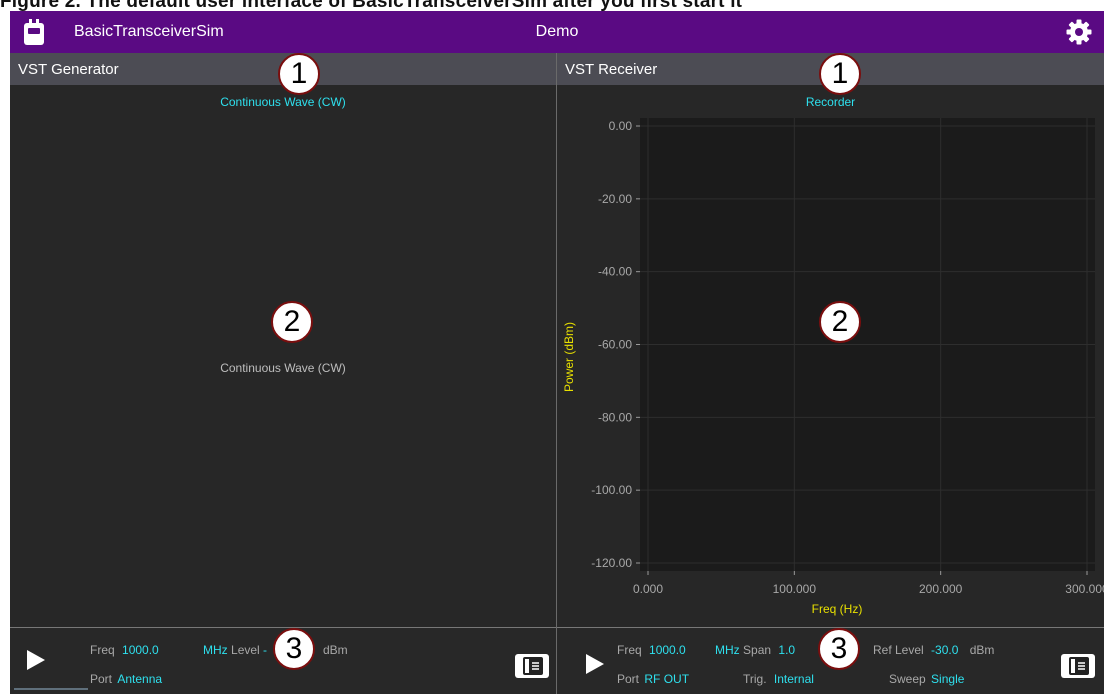 The image size is (1104, 694). What do you see at coordinates (629, 650) in the screenshot?
I see `rcv-freq-label: Freq` at bounding box center [629, 650].